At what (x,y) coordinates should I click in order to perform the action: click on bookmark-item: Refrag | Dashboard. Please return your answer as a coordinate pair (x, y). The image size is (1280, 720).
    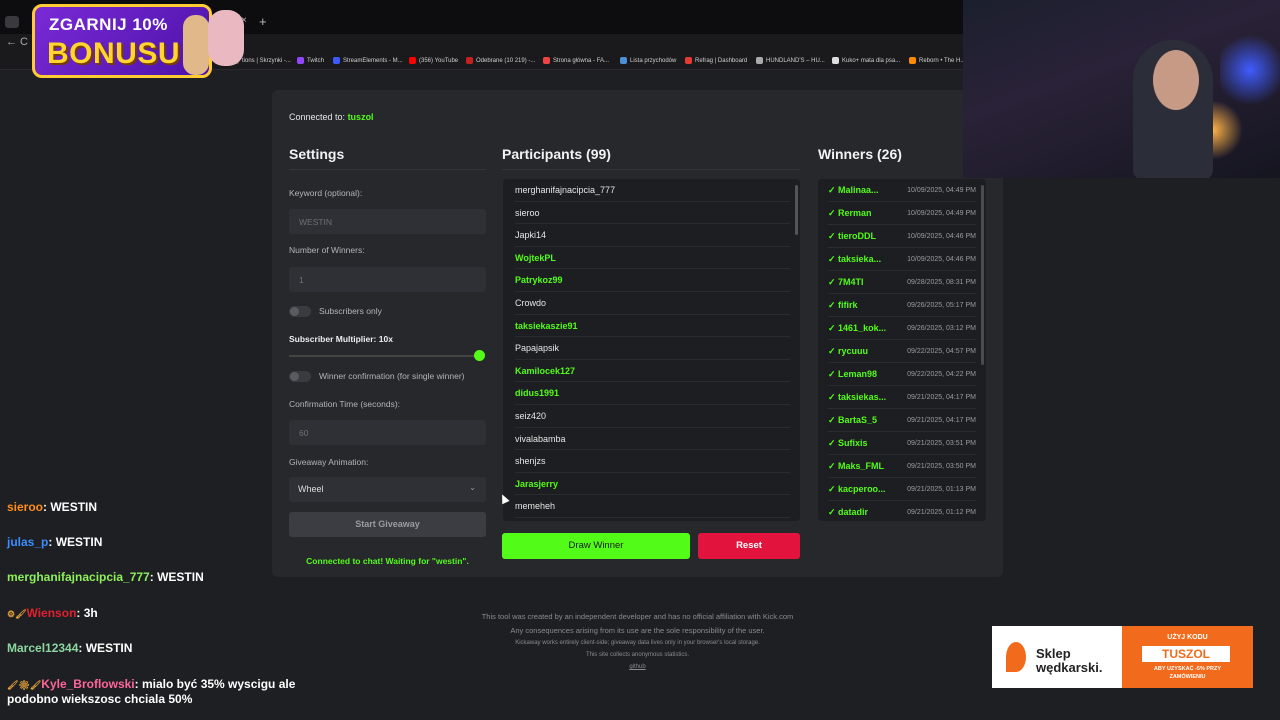
    Looking at the image, I should click on (716, 60).